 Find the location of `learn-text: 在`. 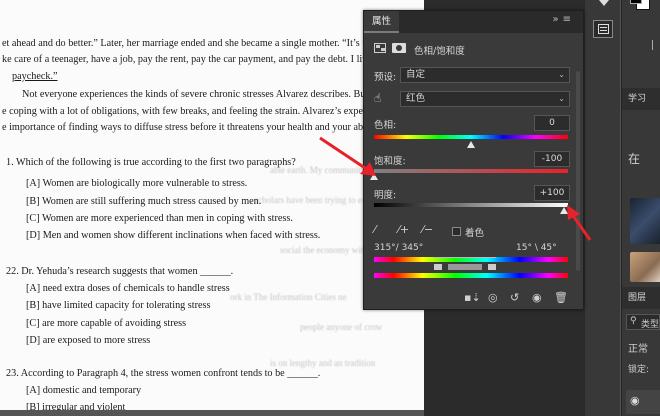

learn-text: 在 is located at coordinates (634, 159).